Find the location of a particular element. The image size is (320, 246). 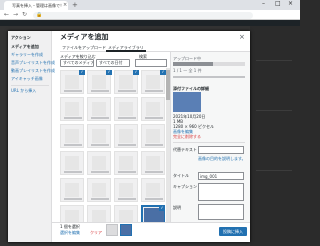

alt-text-help-link: 画像の目的を説明します。 is located at coordinates (222, 158).